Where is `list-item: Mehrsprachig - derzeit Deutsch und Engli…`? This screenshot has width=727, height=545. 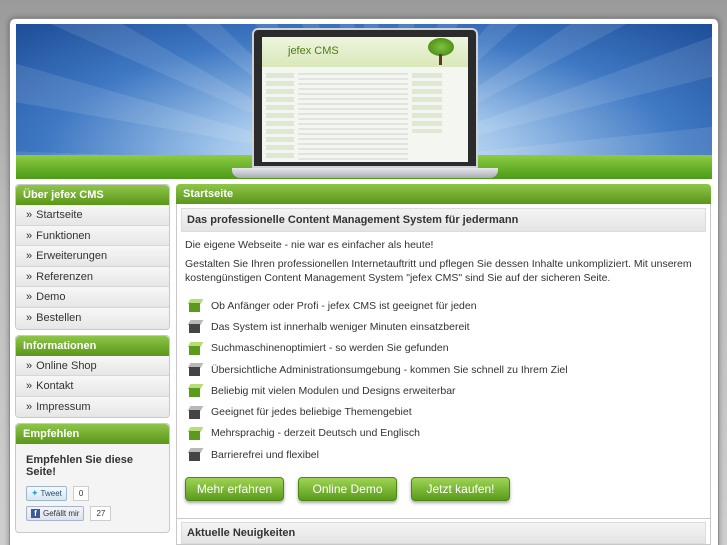 list-item: Mehrsprachig - derzeit Deutsch und Engli… is located at coordinates (446, 433).